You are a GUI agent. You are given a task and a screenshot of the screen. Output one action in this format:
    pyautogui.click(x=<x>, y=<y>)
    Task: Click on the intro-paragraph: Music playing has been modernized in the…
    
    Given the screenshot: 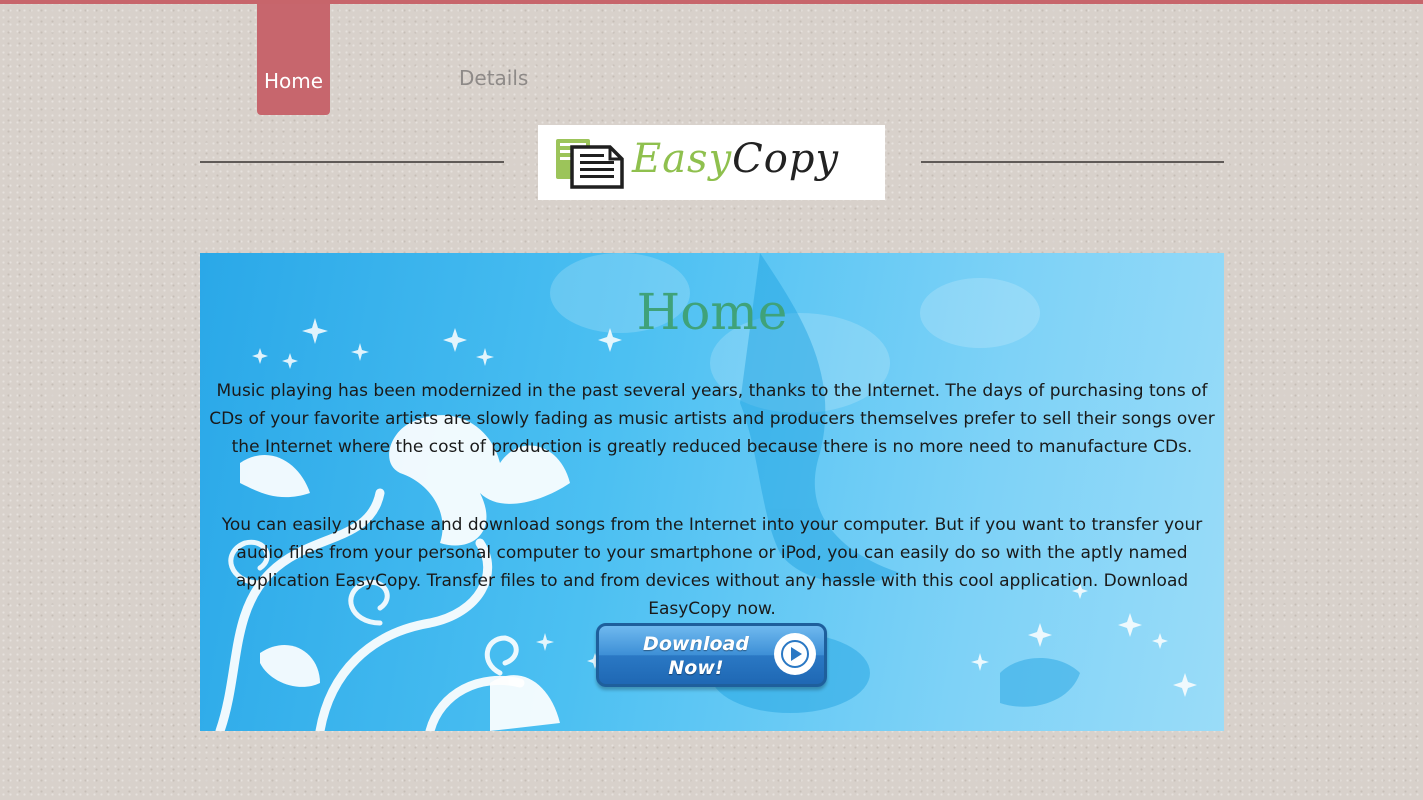 What is the action you would take?
    pyautogui.click(x=712, y=419)
    